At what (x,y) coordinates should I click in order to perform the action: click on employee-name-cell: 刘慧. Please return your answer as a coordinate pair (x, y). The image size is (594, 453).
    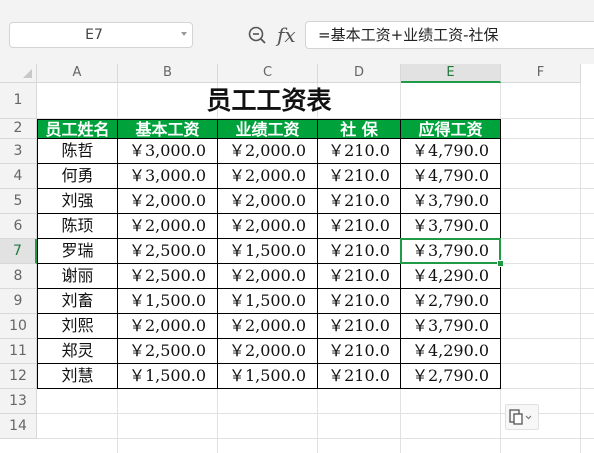
    Looking at the image, I should click on (77, 376).